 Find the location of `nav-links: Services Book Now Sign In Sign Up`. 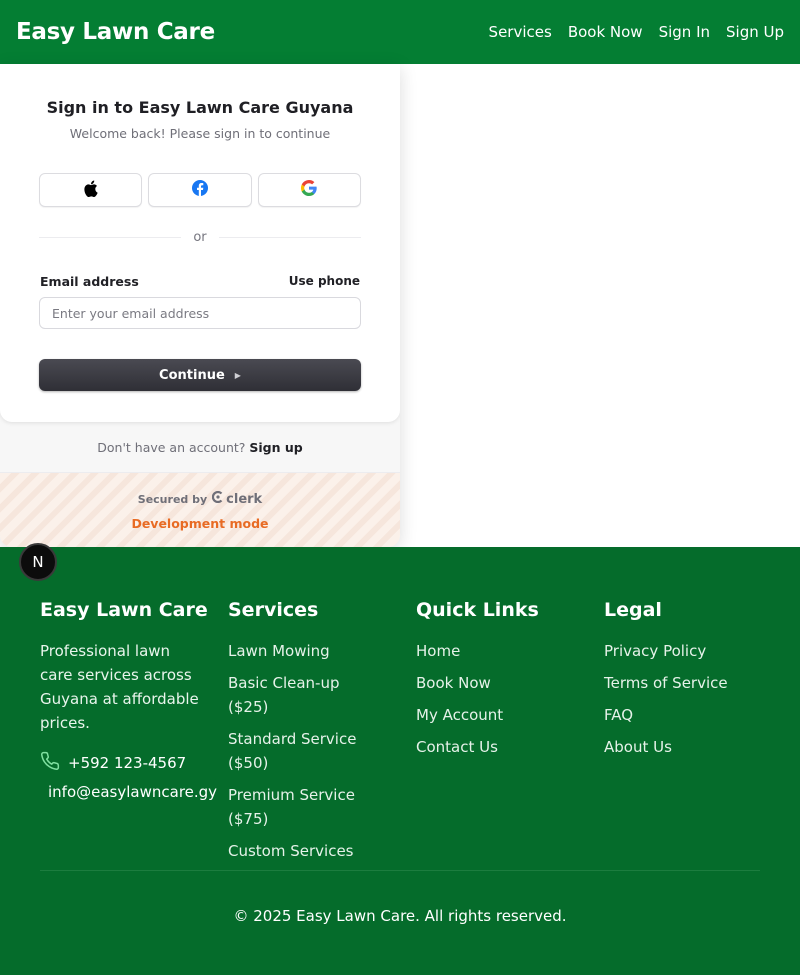

nav-links: Services Book Now Sign In Sign Up is located at coordinates (636, 32).